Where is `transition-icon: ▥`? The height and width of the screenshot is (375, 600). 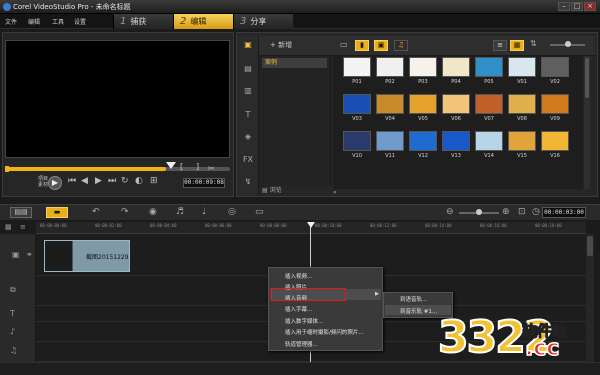 transition-icon: ▥ is located at coordinates (248, 90).